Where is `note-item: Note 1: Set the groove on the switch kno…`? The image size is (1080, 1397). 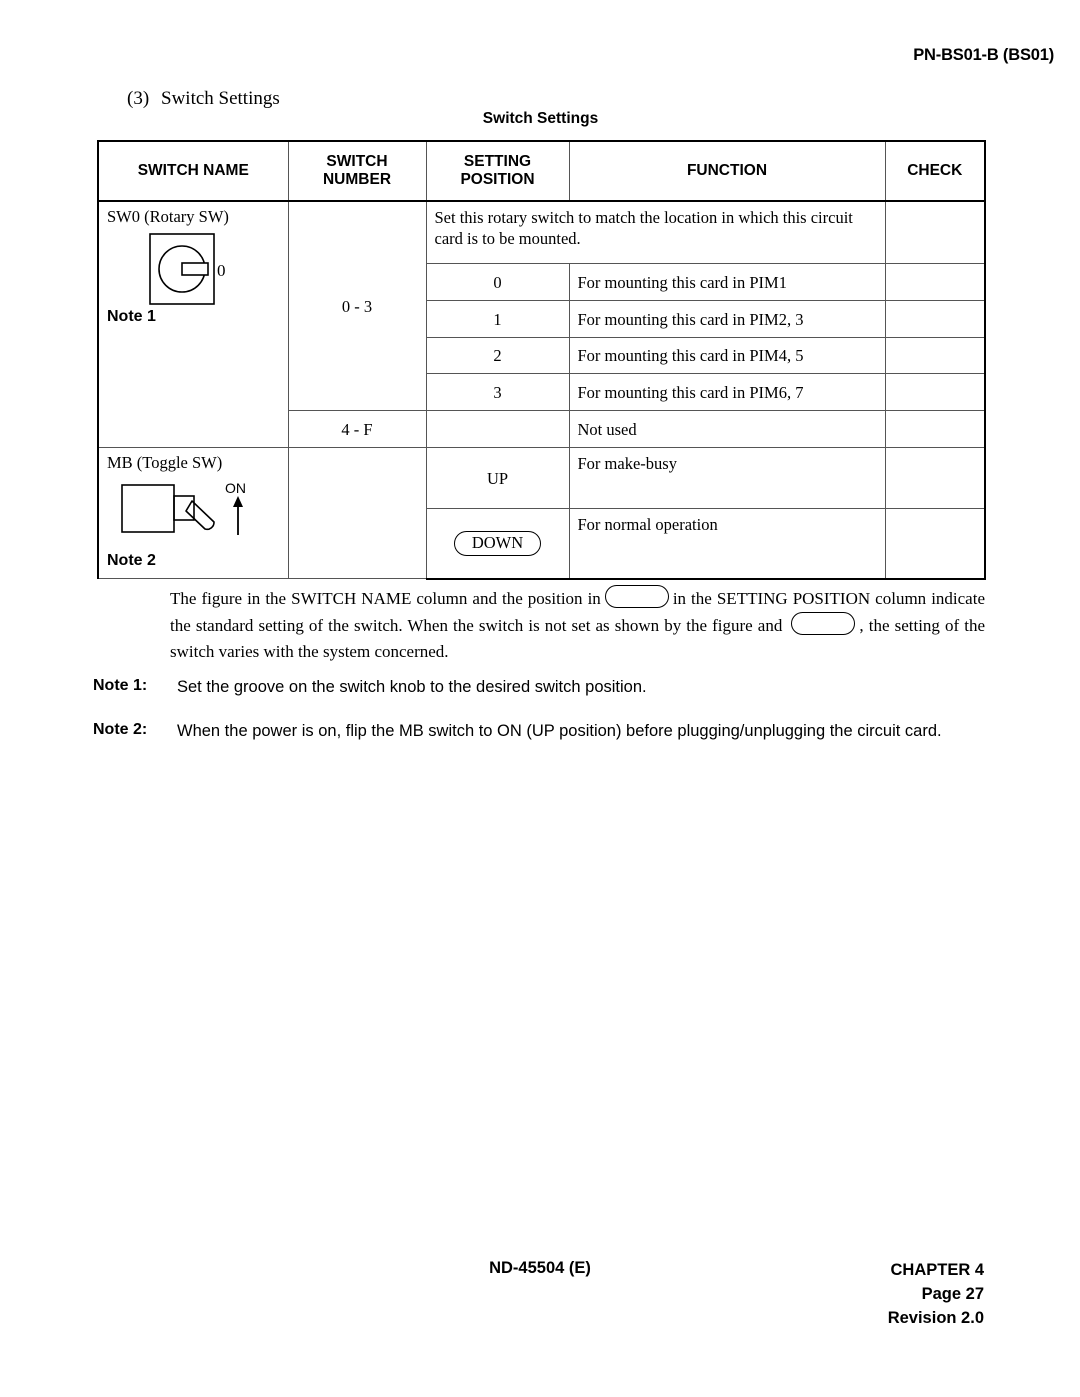
note-item: Note 1: Set the groove on the switch kno… is located at coordinates (578, 687).